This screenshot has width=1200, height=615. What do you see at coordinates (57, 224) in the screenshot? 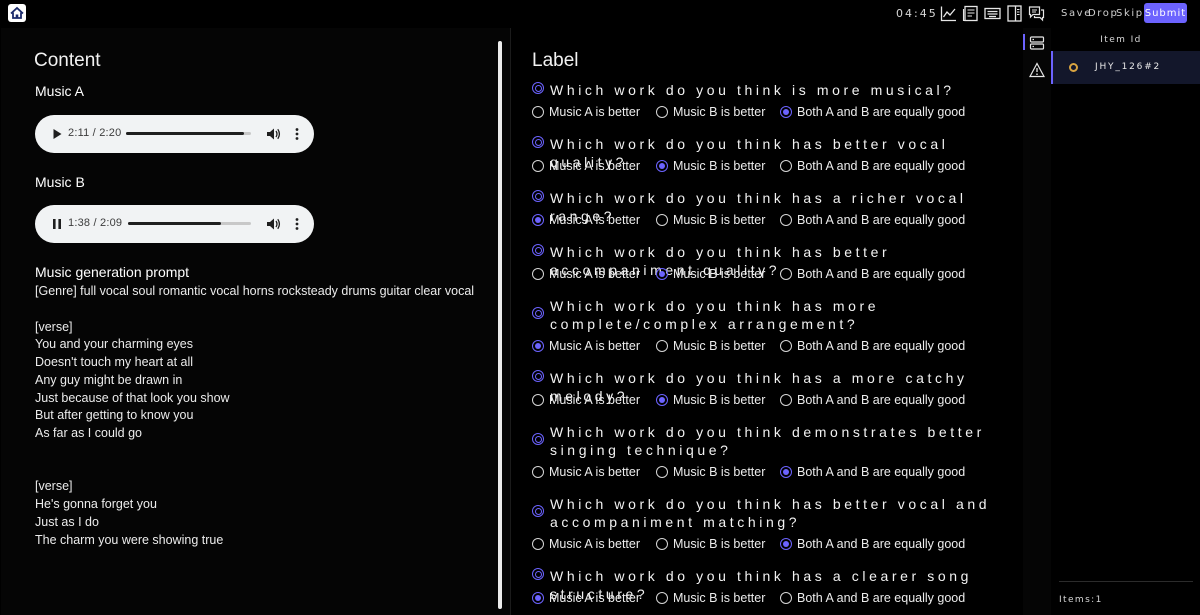
I see `pause-icon` at bounding box center [57, 224].